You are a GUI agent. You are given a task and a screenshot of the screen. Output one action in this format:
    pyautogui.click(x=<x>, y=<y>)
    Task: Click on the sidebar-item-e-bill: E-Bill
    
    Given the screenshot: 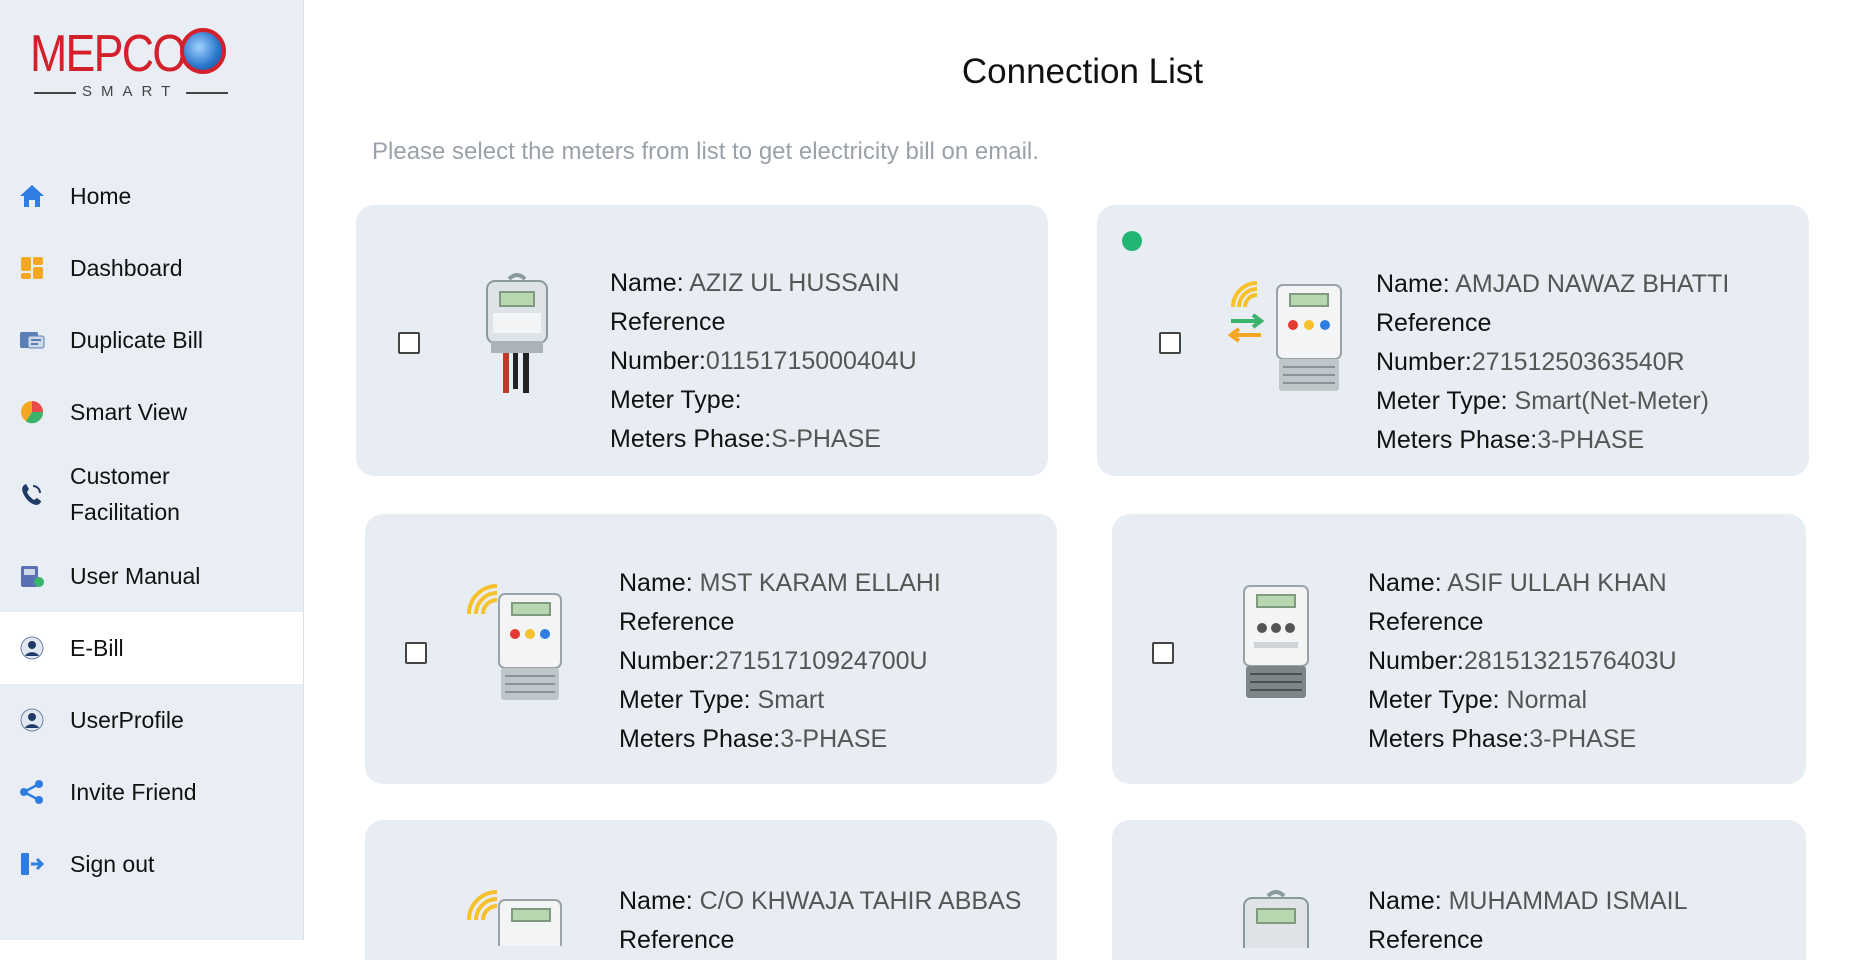 What is the action you would take?
    pyautogui.click(x=151, y=648)
    